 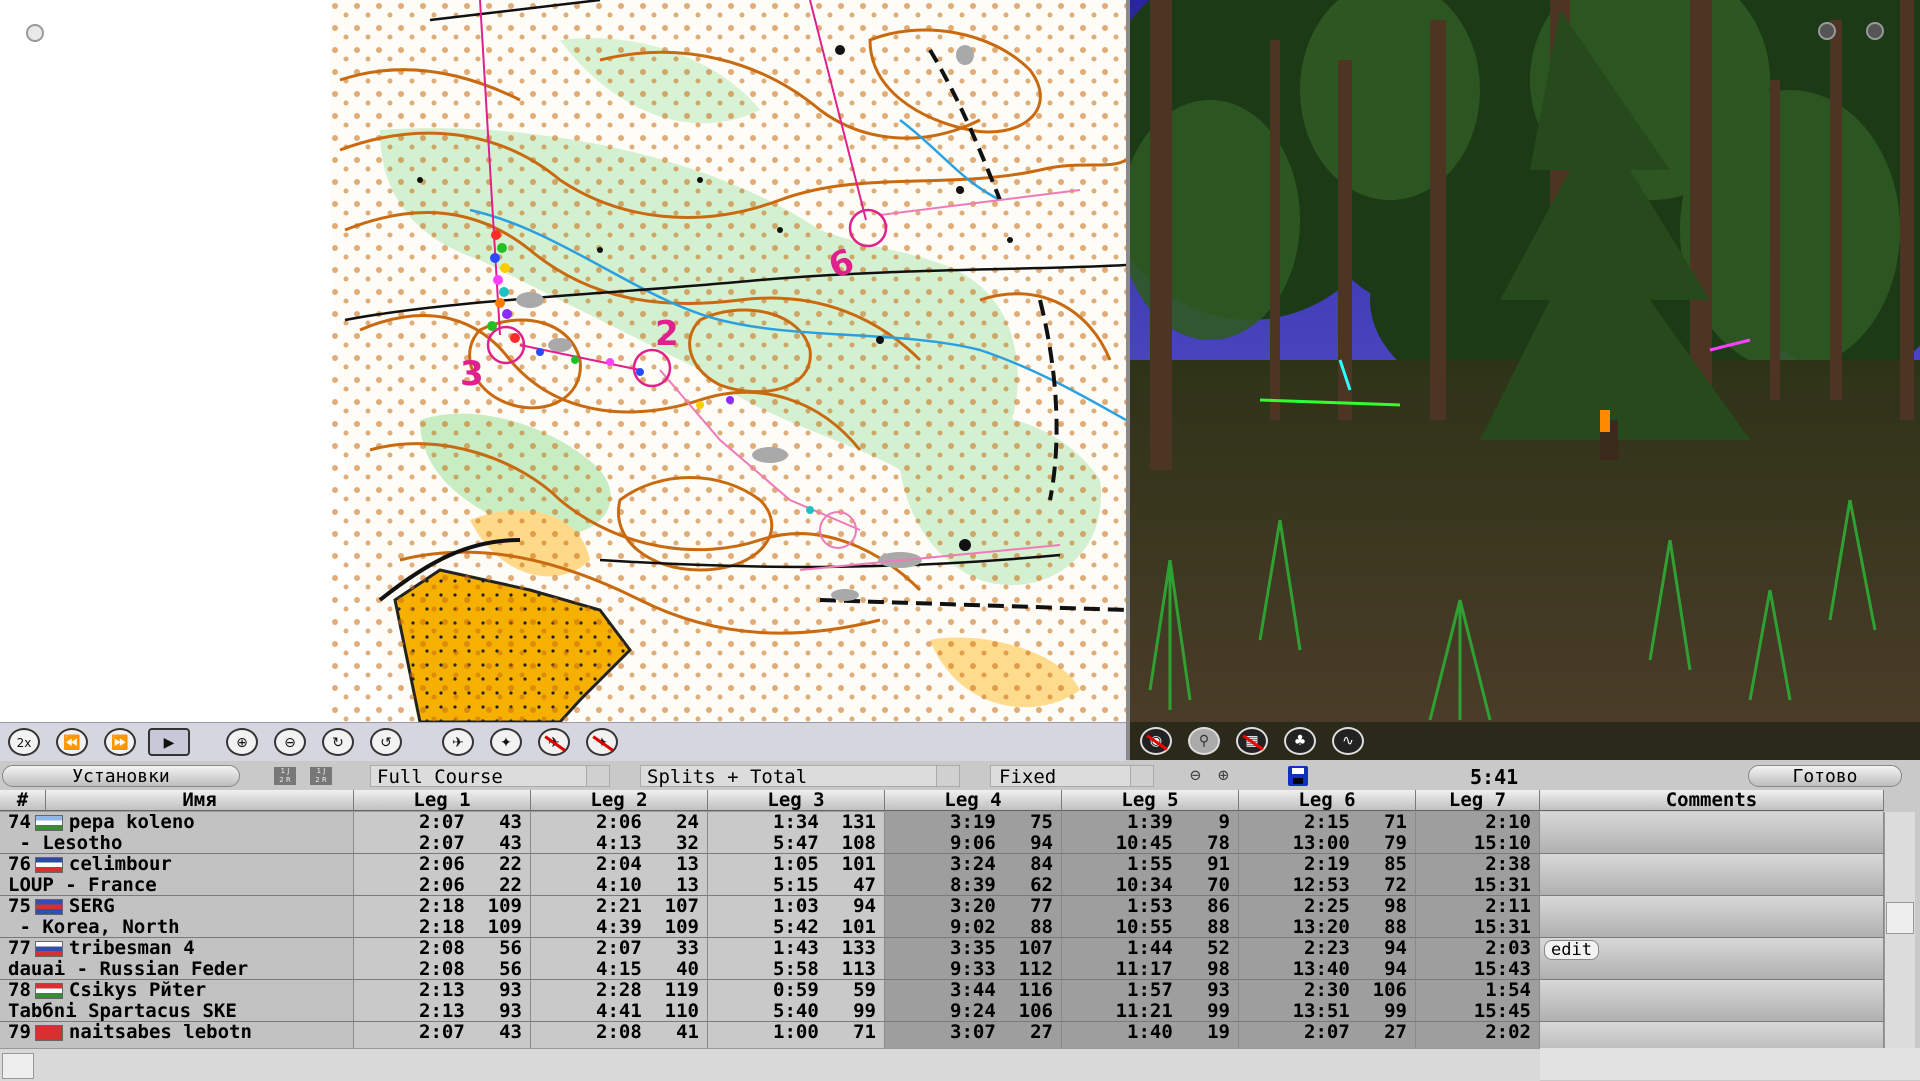 What do you see at coordinates (23, 800) in the screenshot?
I see `header-number: #` at bounding box center [23, 800].